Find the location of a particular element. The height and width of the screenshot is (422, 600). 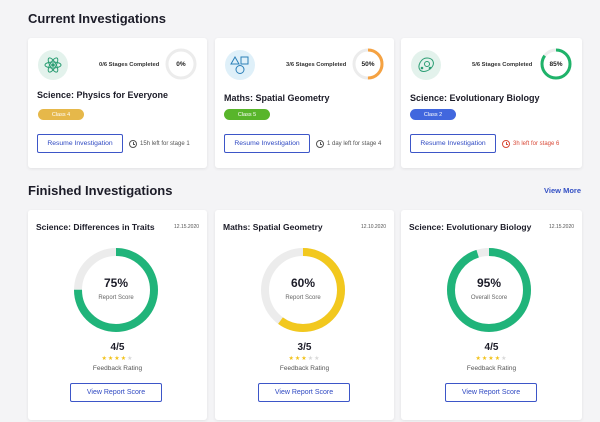

progress-ring: 85% is located at coordinates (556, 64).